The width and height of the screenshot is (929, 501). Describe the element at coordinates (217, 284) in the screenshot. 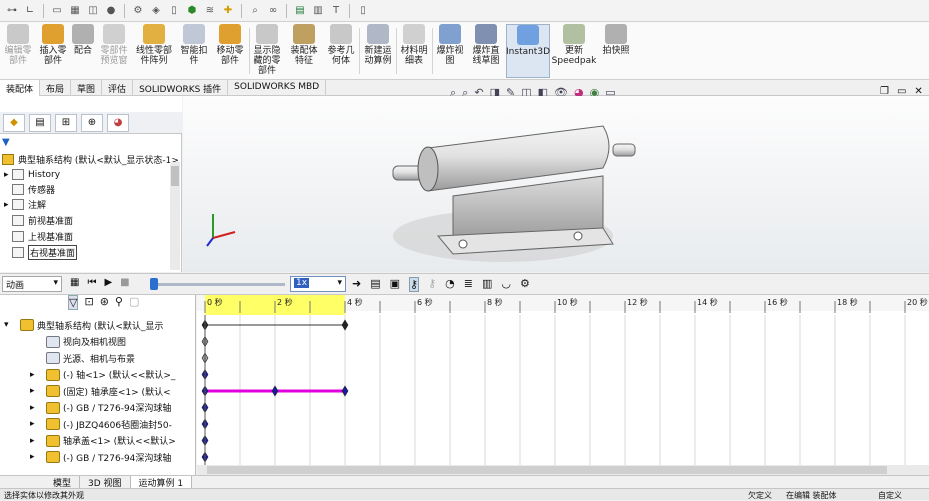

I see `playback-slider` at that location.